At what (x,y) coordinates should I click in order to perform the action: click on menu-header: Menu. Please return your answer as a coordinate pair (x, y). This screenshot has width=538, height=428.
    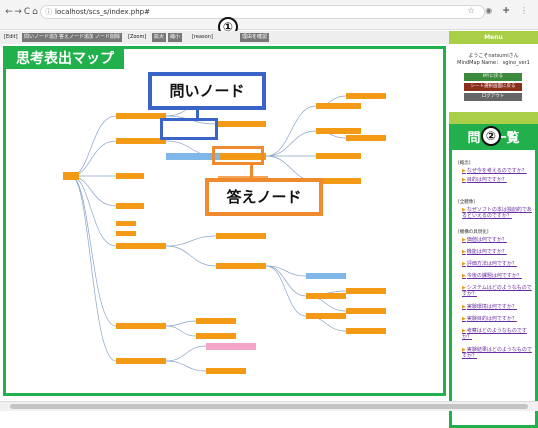
    Looking at the image, I should click on (493, 37).